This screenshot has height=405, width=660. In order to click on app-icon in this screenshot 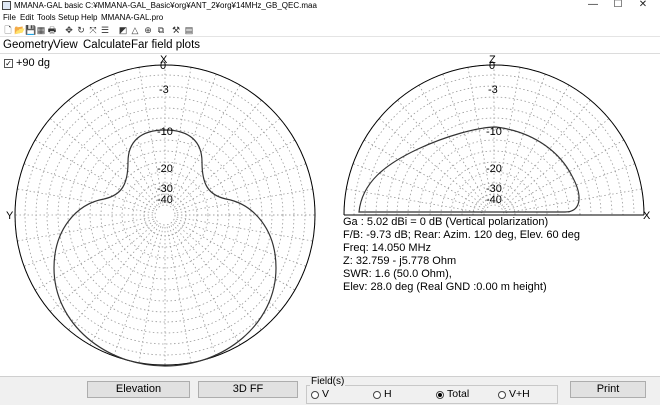, I will do `click(6, 5)`.